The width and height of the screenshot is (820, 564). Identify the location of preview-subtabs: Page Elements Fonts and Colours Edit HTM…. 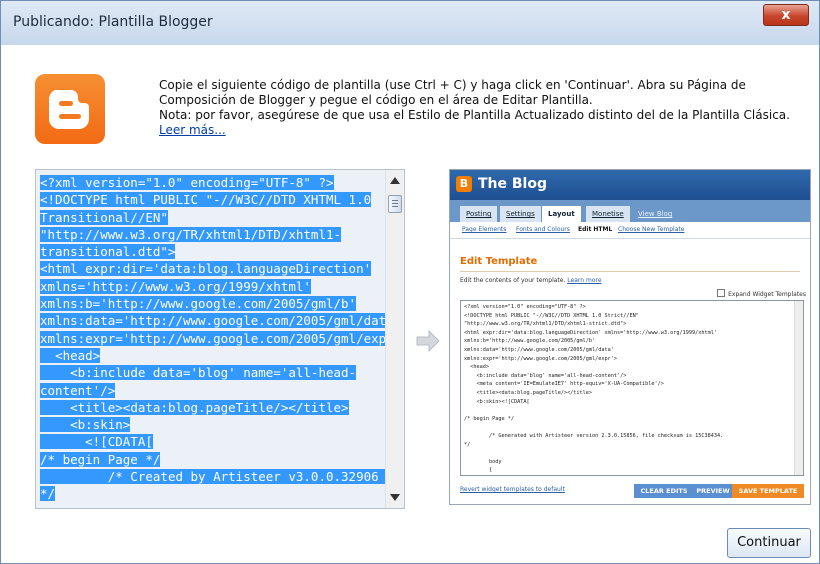
(630, 230).